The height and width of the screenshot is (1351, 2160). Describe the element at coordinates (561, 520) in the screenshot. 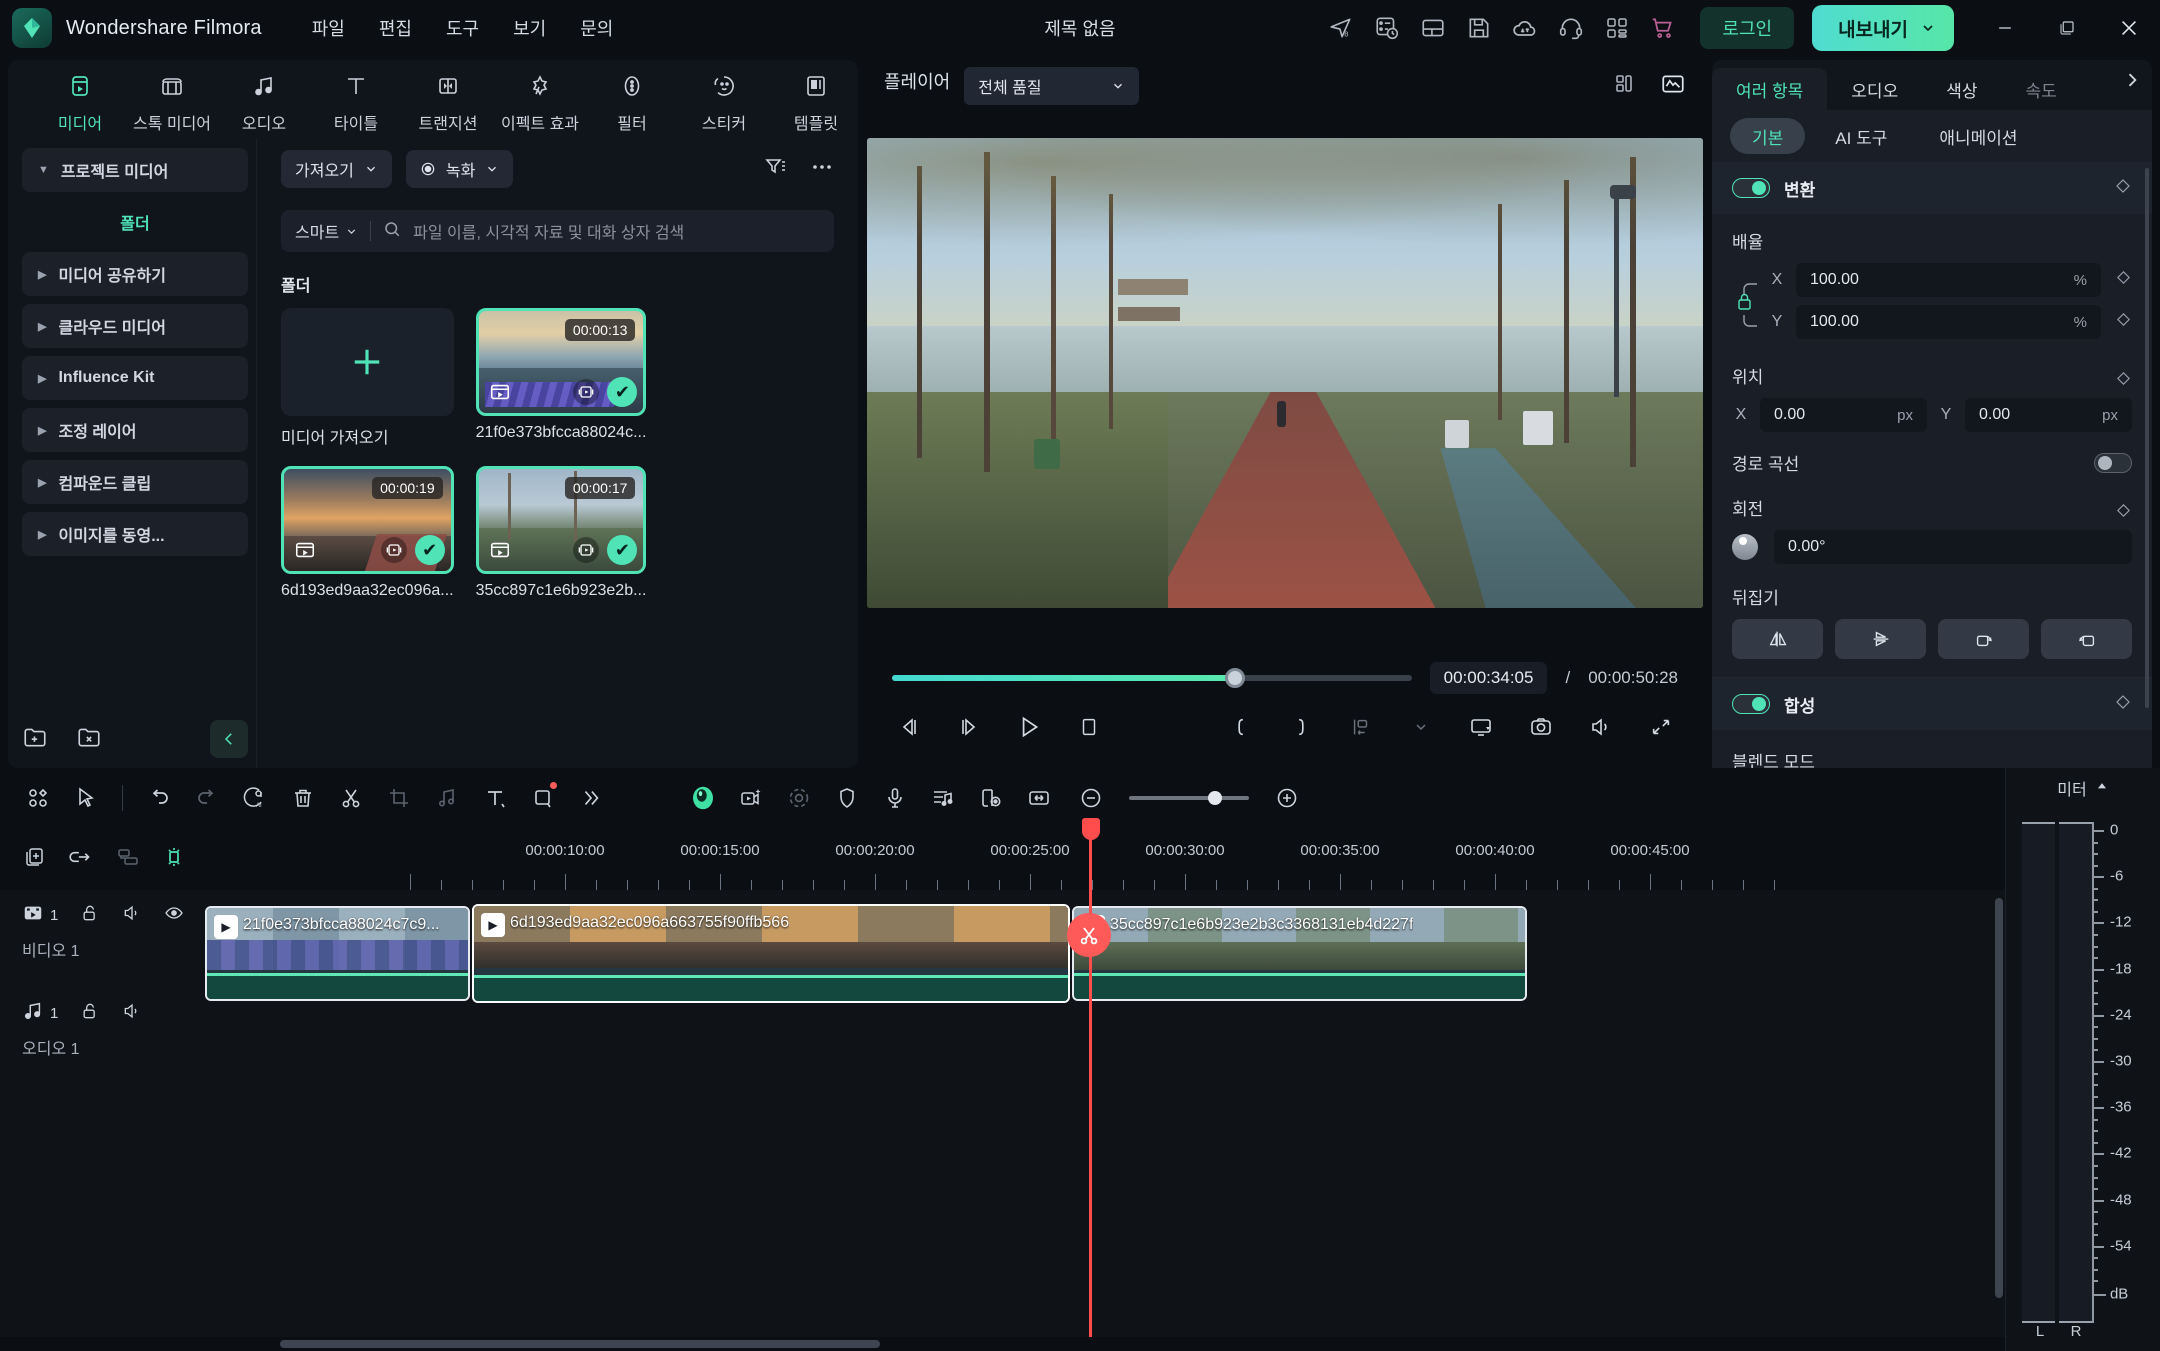

I see `media-thumbnail: 00:00:17 ✔` at that location.